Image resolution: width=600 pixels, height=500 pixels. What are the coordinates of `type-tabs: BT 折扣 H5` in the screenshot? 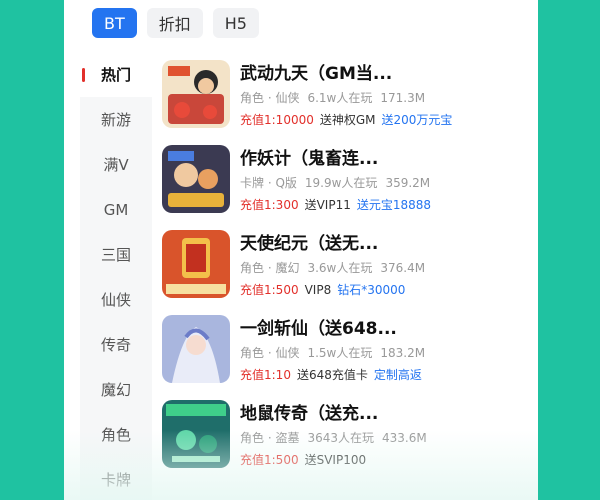 It's located at (175, 24).